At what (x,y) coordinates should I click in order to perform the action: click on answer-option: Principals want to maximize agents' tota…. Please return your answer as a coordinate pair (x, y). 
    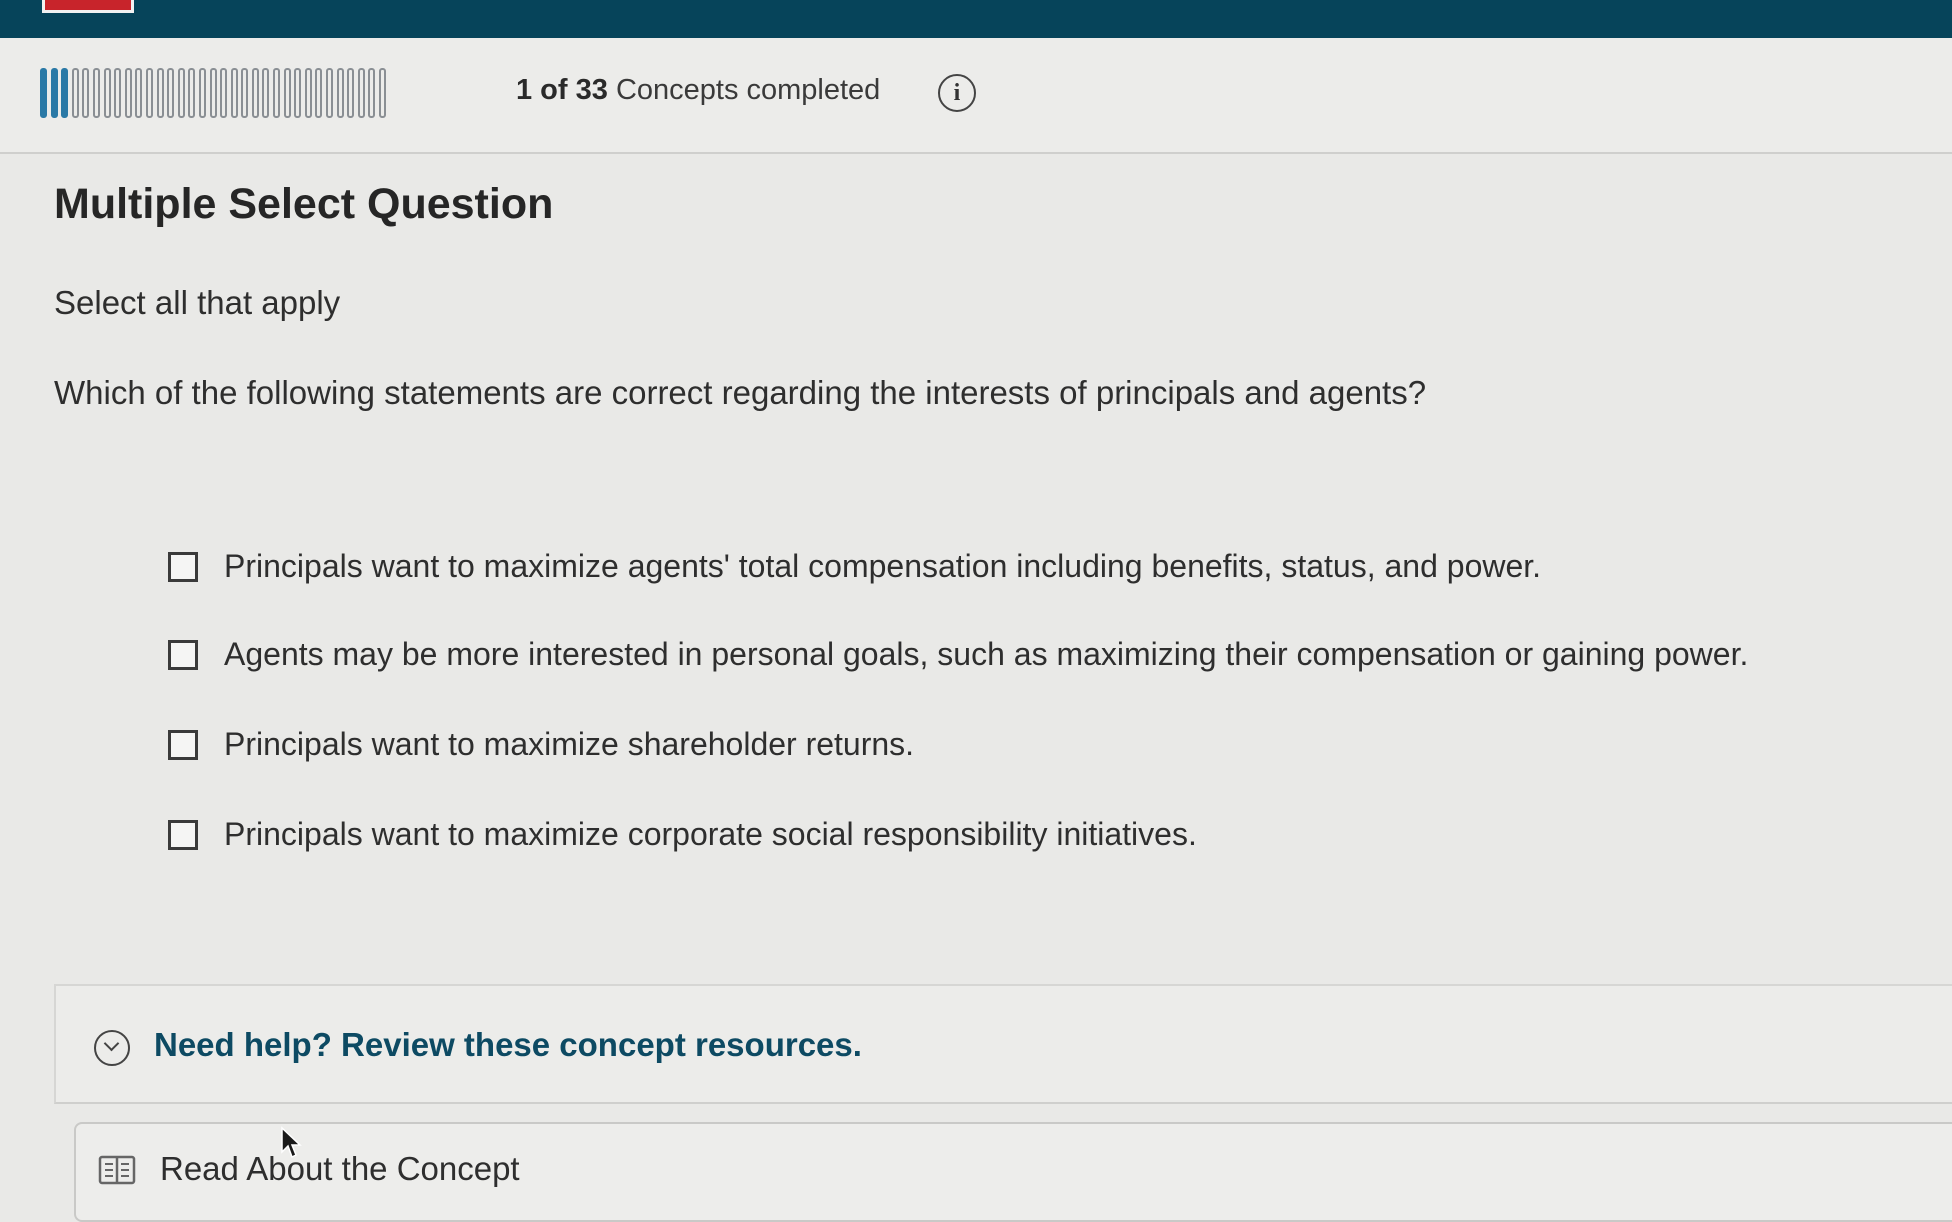
    Looking at the image, I should click on (854, 566).